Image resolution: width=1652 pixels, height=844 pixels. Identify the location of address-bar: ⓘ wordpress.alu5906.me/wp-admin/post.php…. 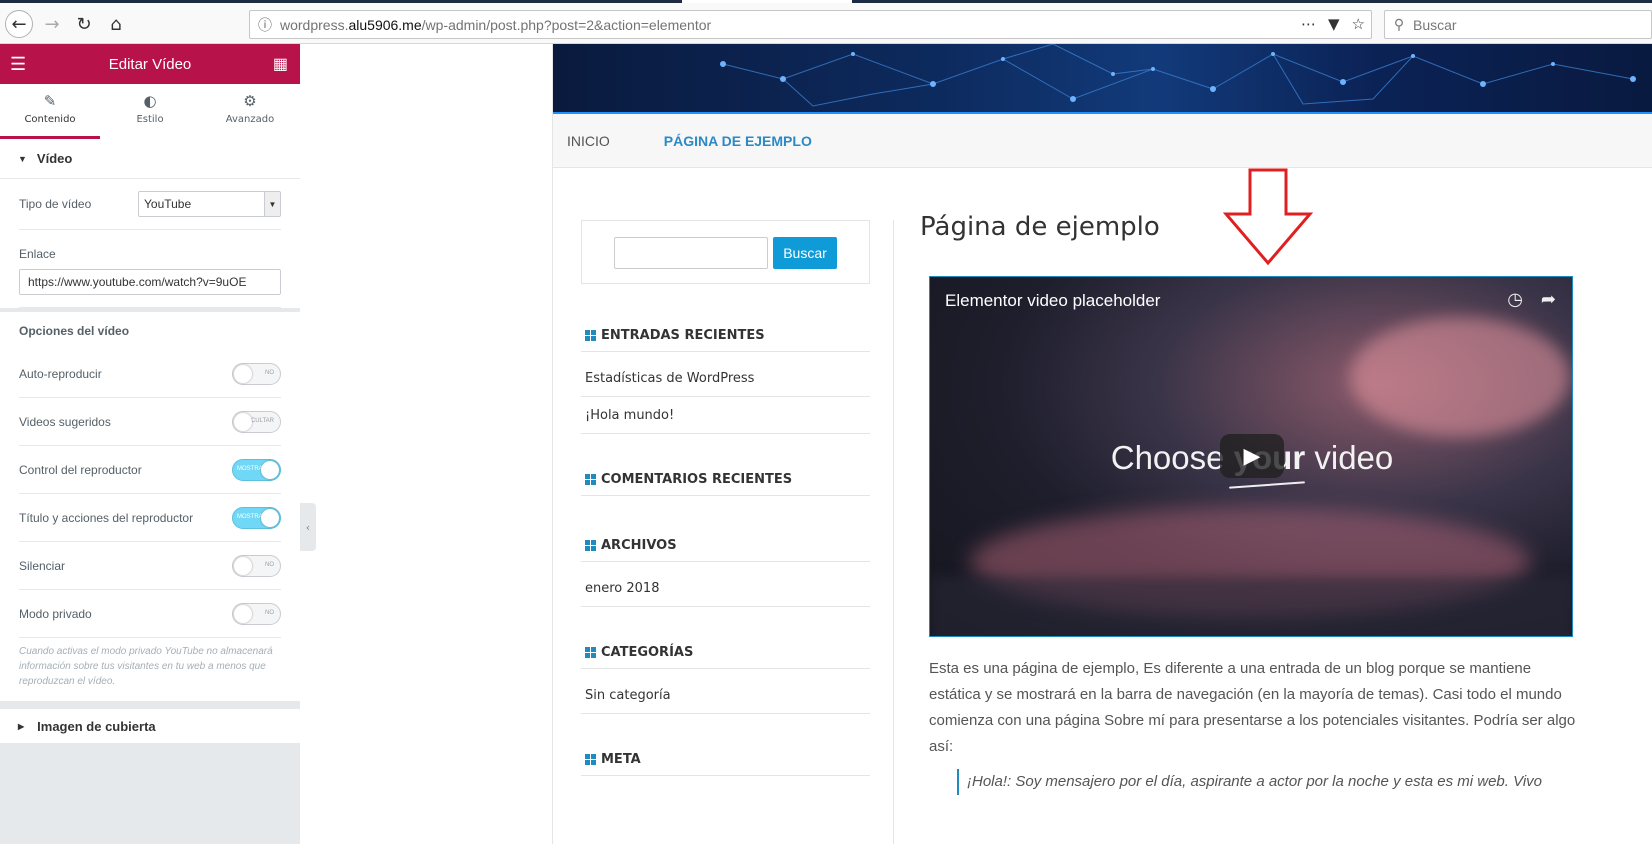
(810, 24).